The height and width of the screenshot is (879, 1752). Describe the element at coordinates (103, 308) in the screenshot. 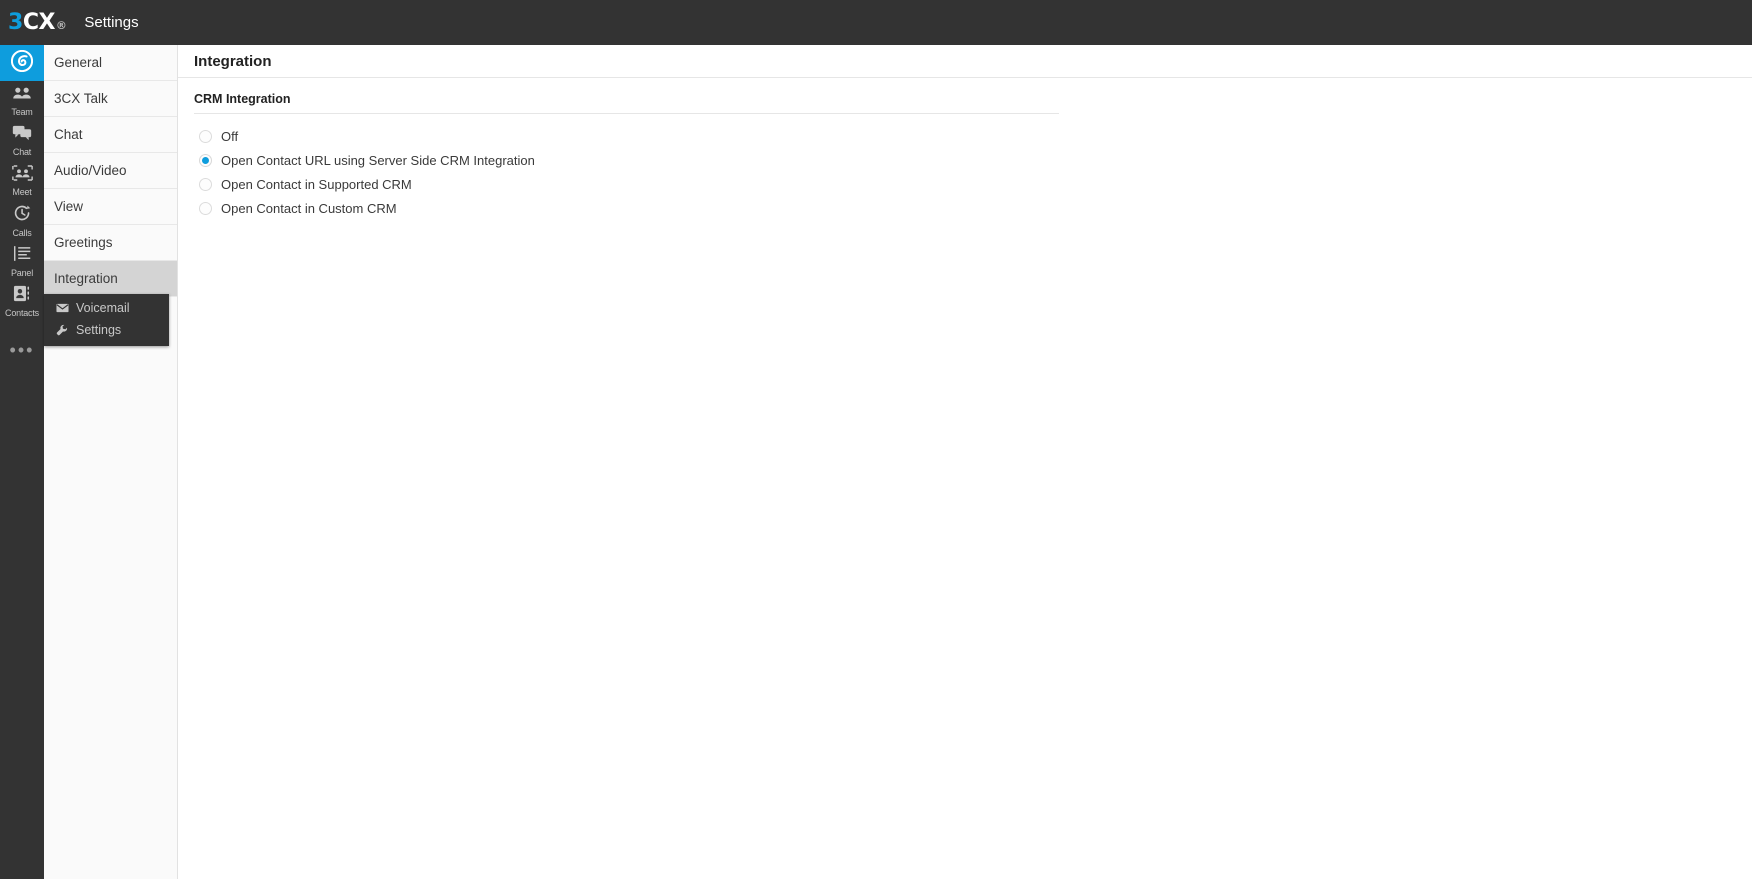

I see `popup-label-voicemail: Voicemail` at that location.